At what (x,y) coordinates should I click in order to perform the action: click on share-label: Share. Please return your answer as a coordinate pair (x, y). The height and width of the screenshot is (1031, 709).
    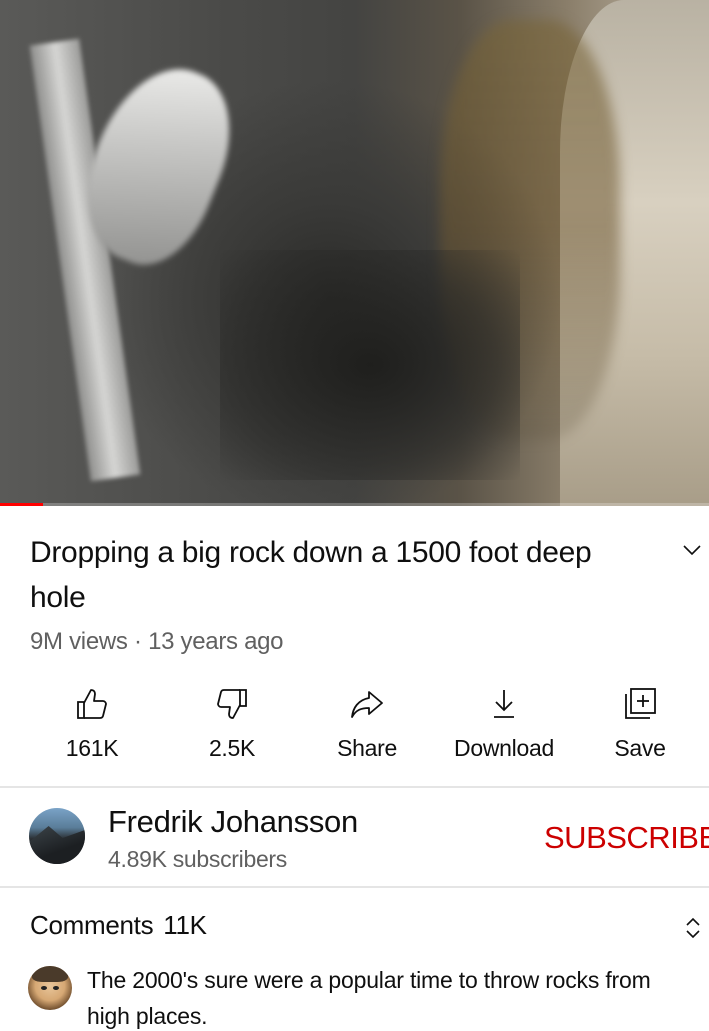
    Looking at the image, I should click on (367, 748).